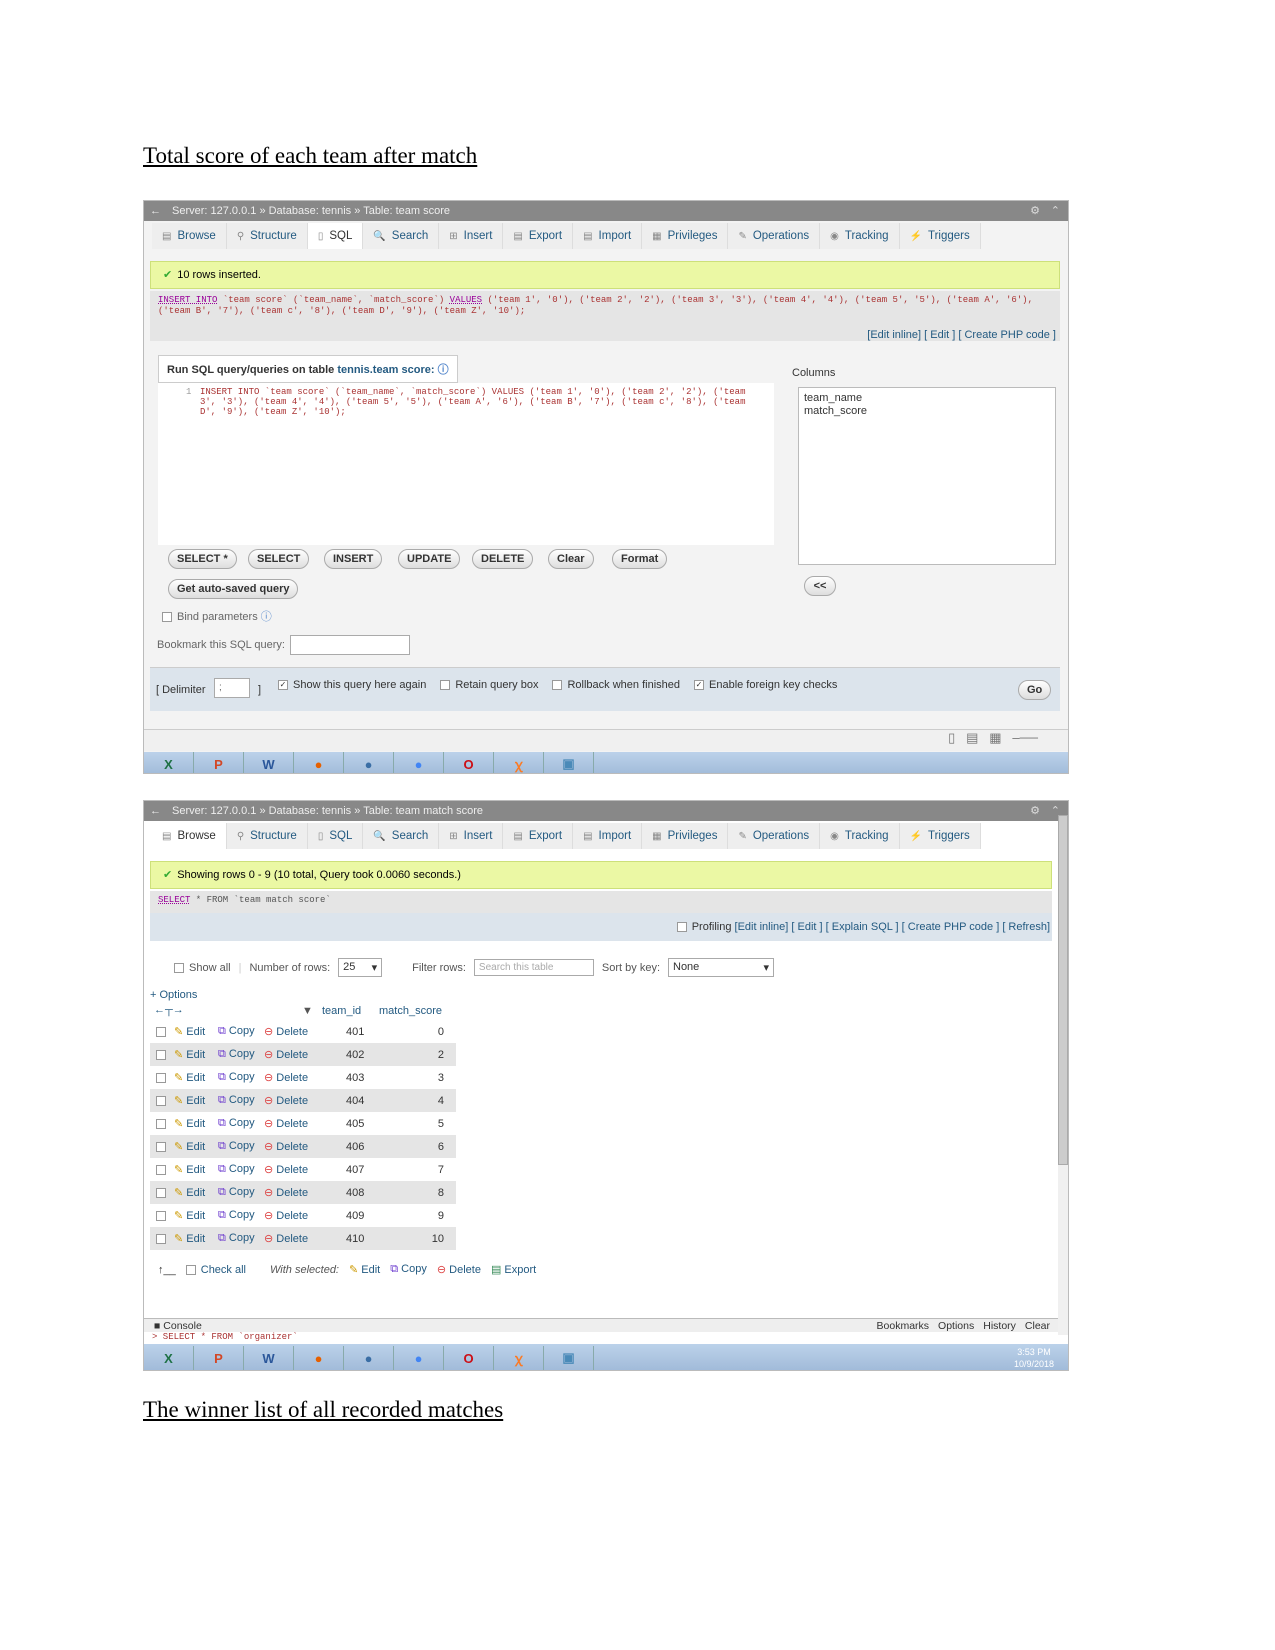 The height and width of the screenshot is (1650, 1275). What do you see at coordinates (353, 559) in the screenshot?
I see `sql-insert-button: INSERT` at bounding box center [353, 559].